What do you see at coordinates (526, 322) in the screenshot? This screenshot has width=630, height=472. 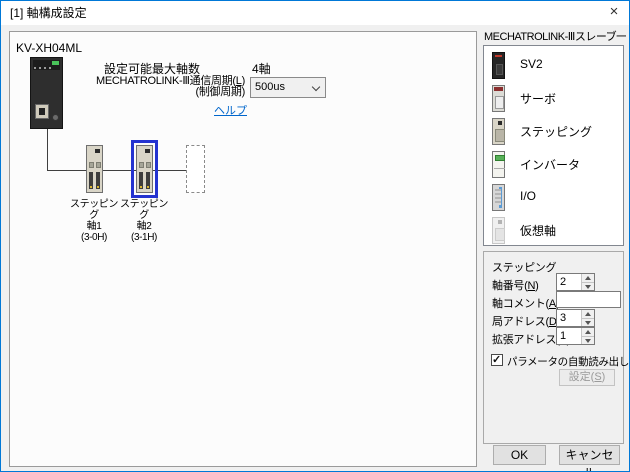 I see `station-address-label: 局アドレス(D)` at bounding box center [526, 322].